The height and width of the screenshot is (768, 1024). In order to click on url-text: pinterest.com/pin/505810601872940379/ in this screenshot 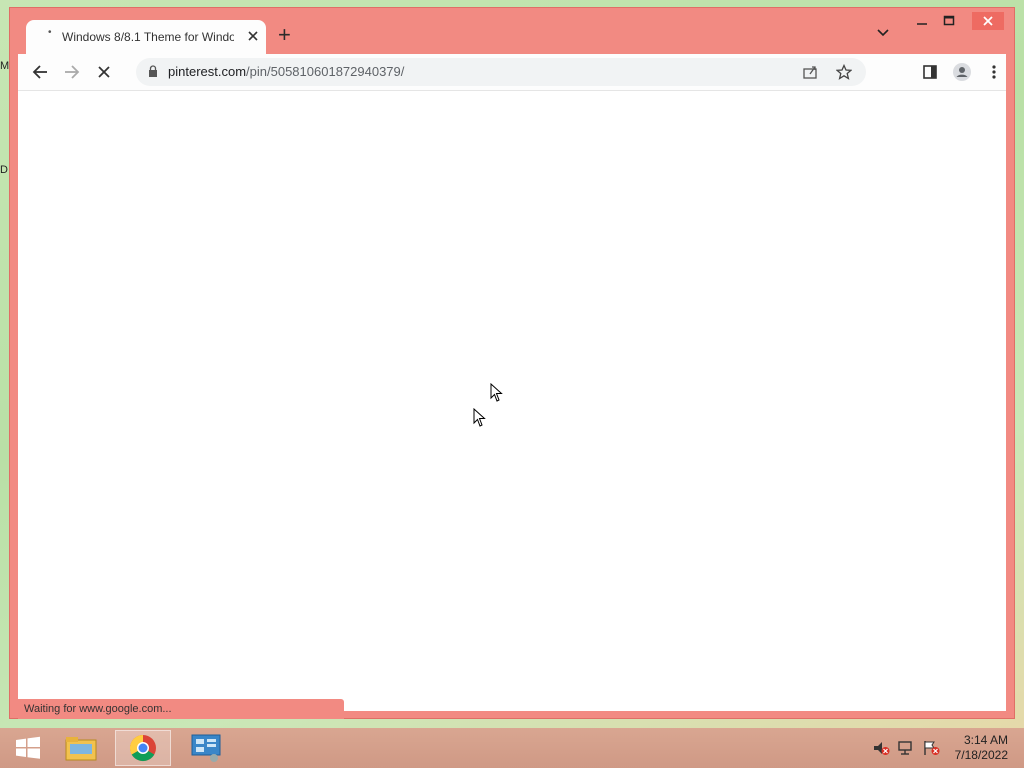, I will do `click(286, 71)`.